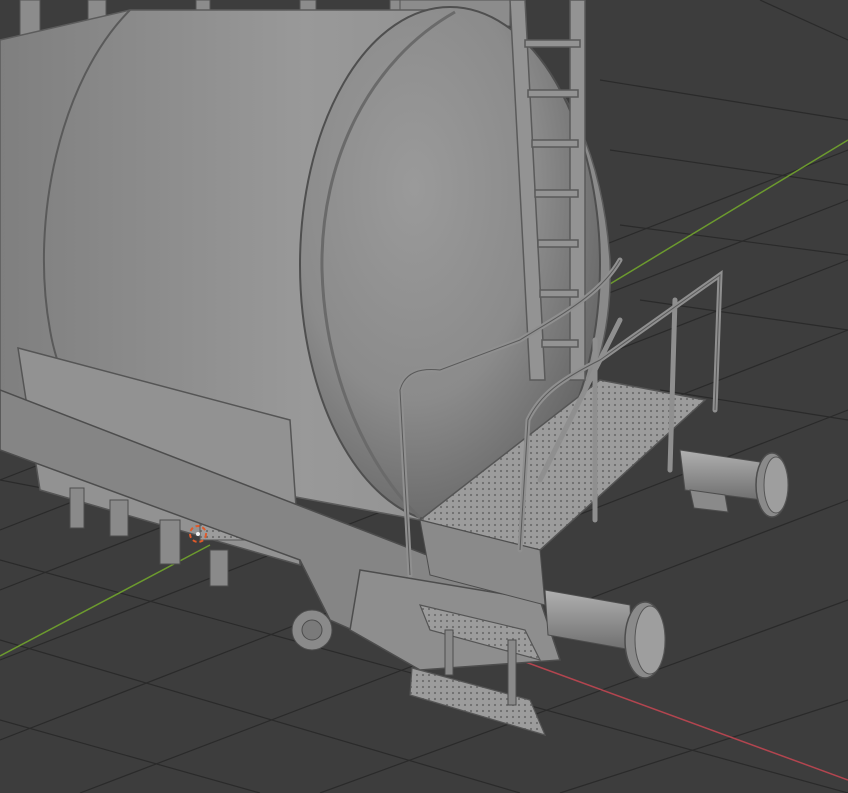  What do you see at coordinates (449, 652) in the screenshot?
I see `step-hanger-left` at bounding box center [449, 652].